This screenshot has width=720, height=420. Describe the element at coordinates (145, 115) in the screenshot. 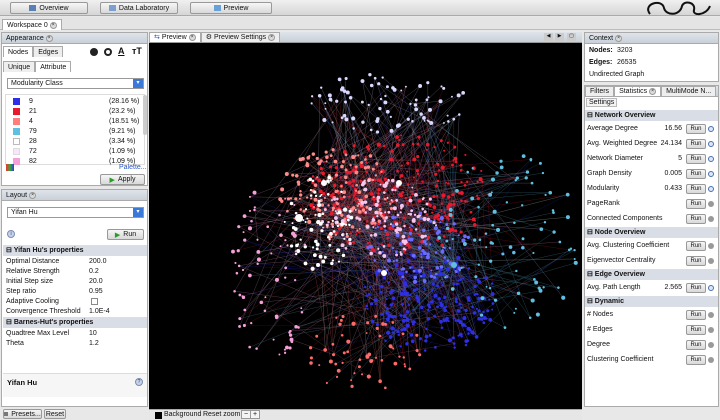

I see `scrollbar` at that location.